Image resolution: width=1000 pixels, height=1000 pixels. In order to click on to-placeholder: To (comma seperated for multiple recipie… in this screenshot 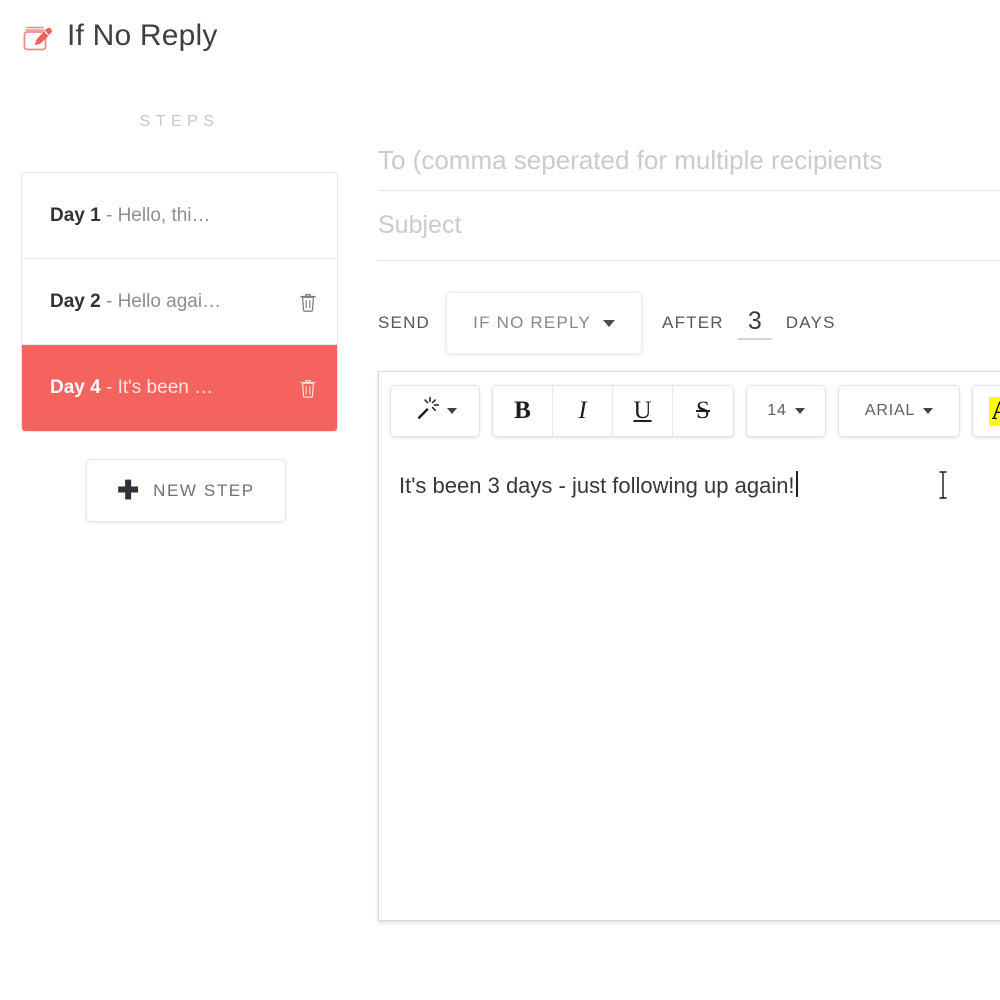, I will do `click(630, 160)`.